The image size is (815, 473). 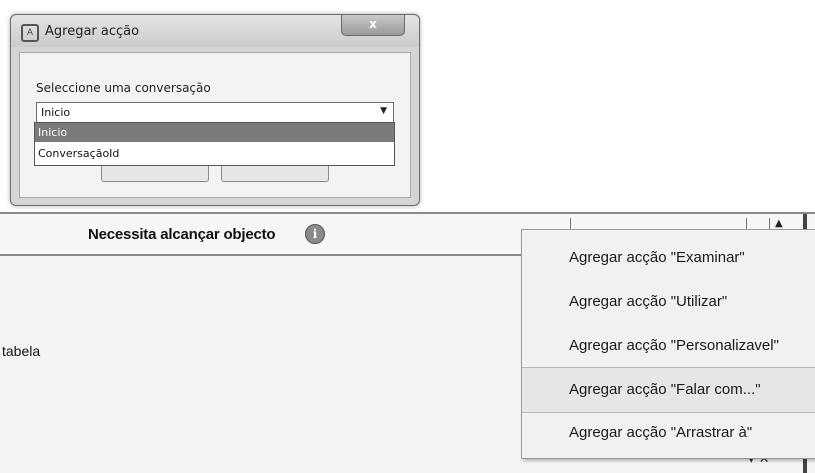 What do you see at coordinates (123, 88) in the screenshot?
I see `conversation-label: Seleccione uma conversação` at bounding box center [123, 88].